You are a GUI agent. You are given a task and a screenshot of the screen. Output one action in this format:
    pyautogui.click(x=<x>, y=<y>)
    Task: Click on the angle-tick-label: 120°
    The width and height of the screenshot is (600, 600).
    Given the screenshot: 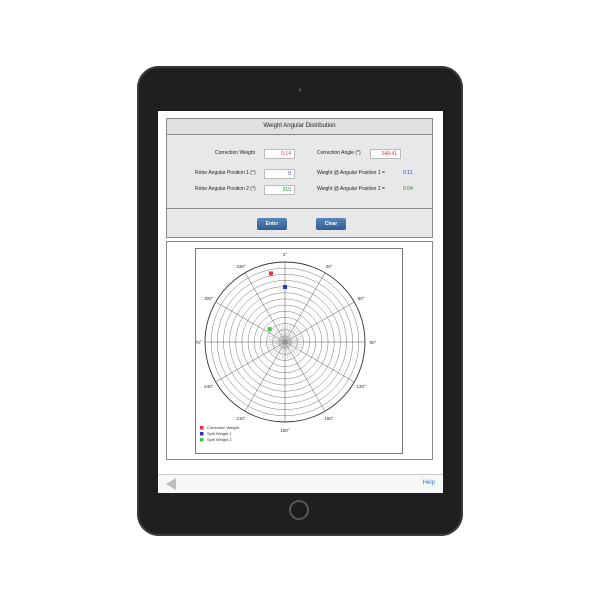 What is the action you would take?
    pyautogui.click(x=362, y=386)
    